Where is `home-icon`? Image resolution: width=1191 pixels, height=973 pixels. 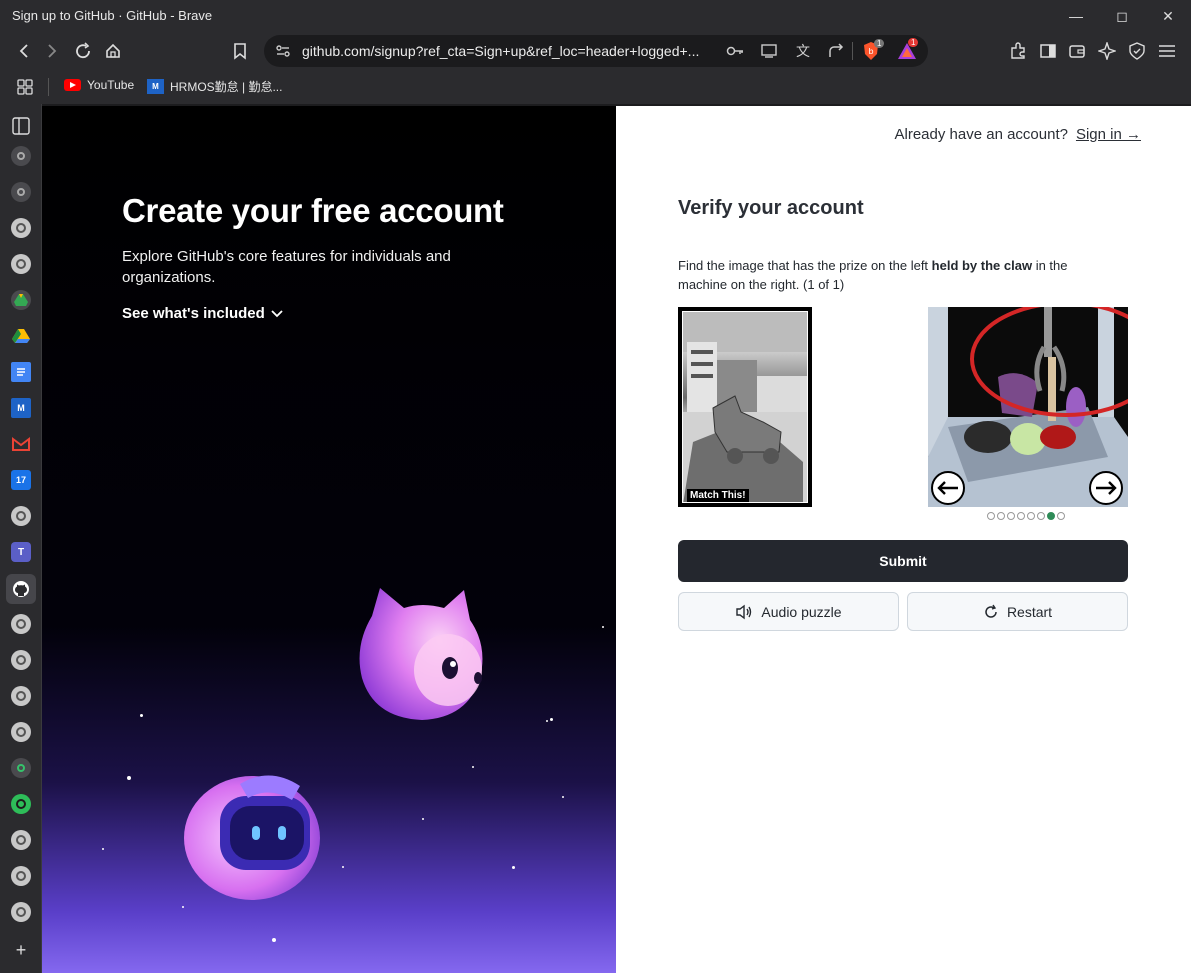
home-icon is located at coordinates (113, 51).